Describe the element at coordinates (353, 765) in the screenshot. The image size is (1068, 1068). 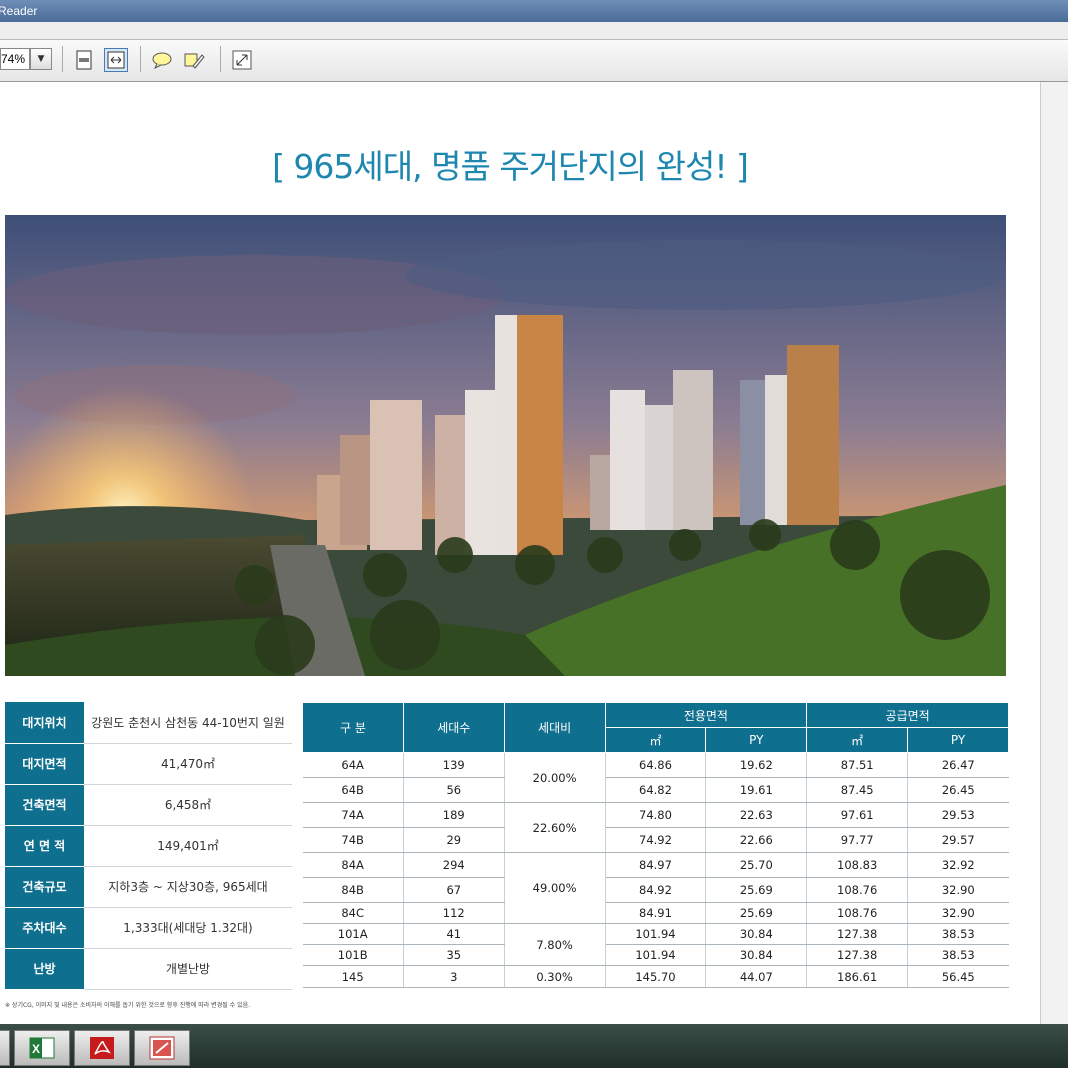
I see `cell-type: 64A` at that location.